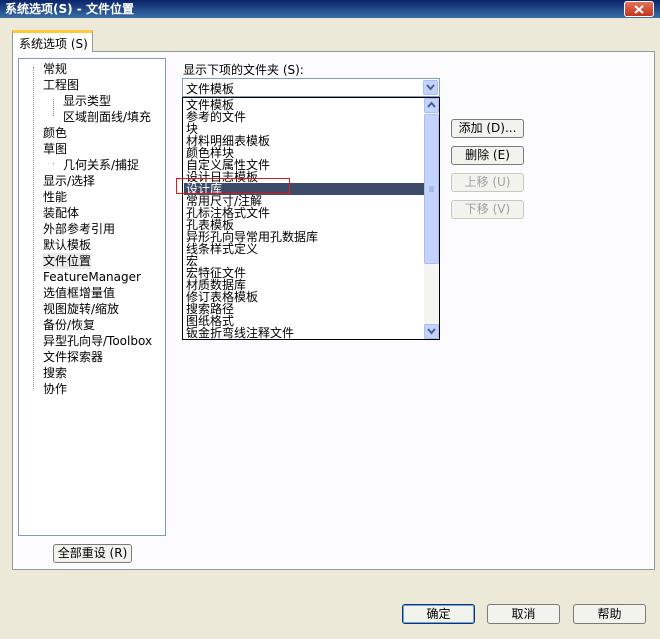 The width and height of the screenshot is (660, 639). Describe the element at coordinates (97, 341) in the screenshot. I see `tree-item-hole-wizard-toolbox: 异型孔向导/Toolbox` at that location.